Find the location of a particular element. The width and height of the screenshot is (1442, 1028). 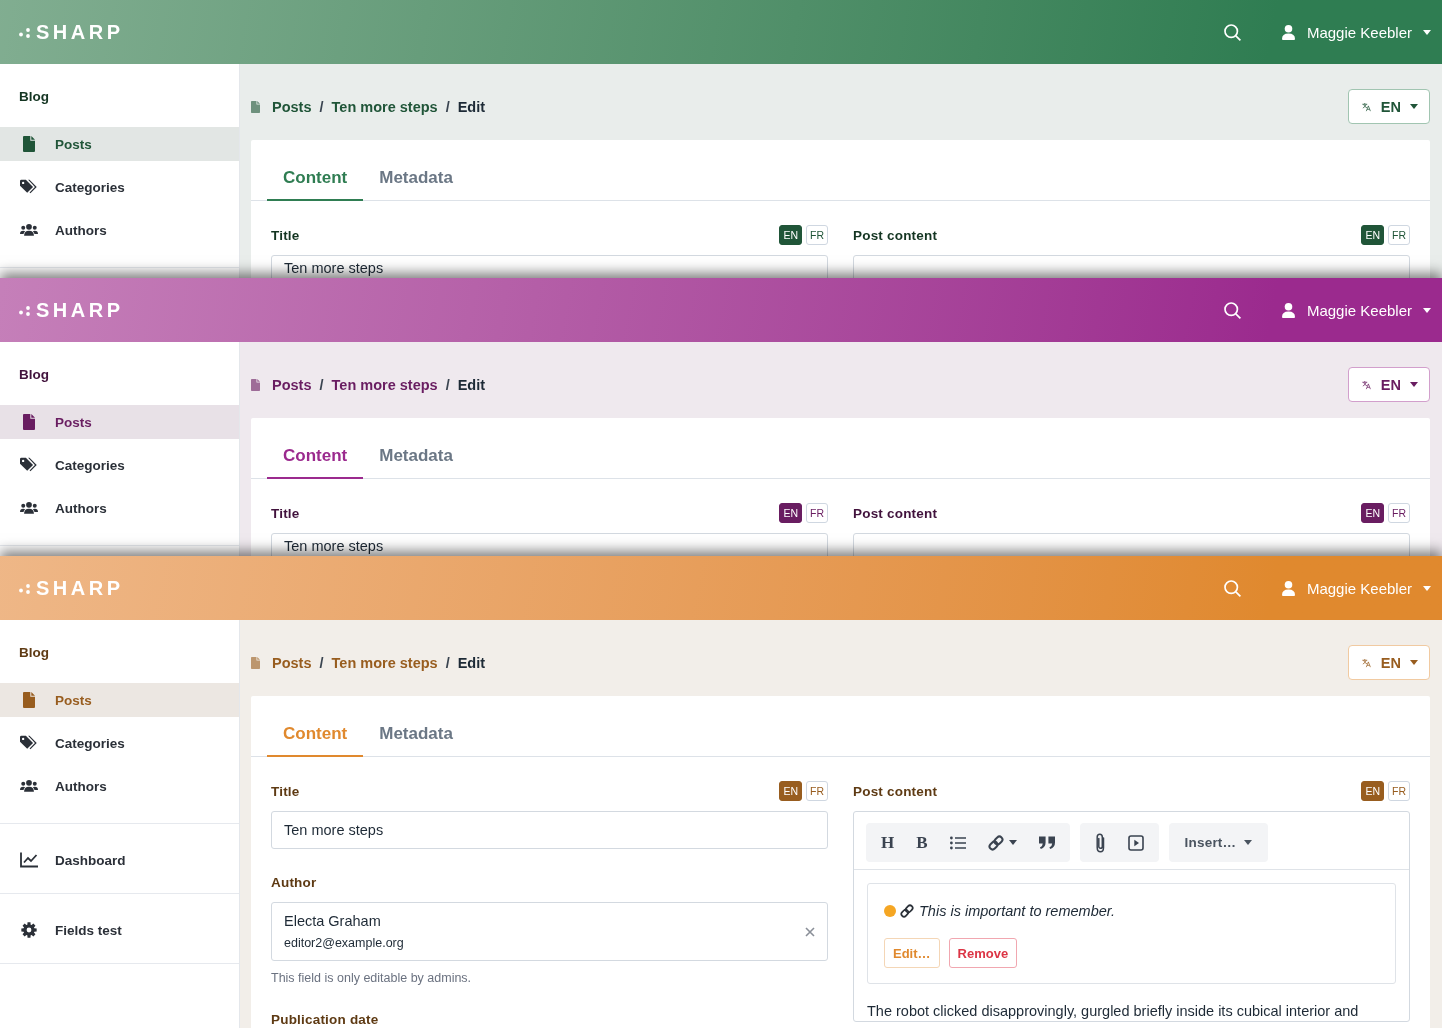

sidebar-item: Fields test is located at coordinates (119, 930).